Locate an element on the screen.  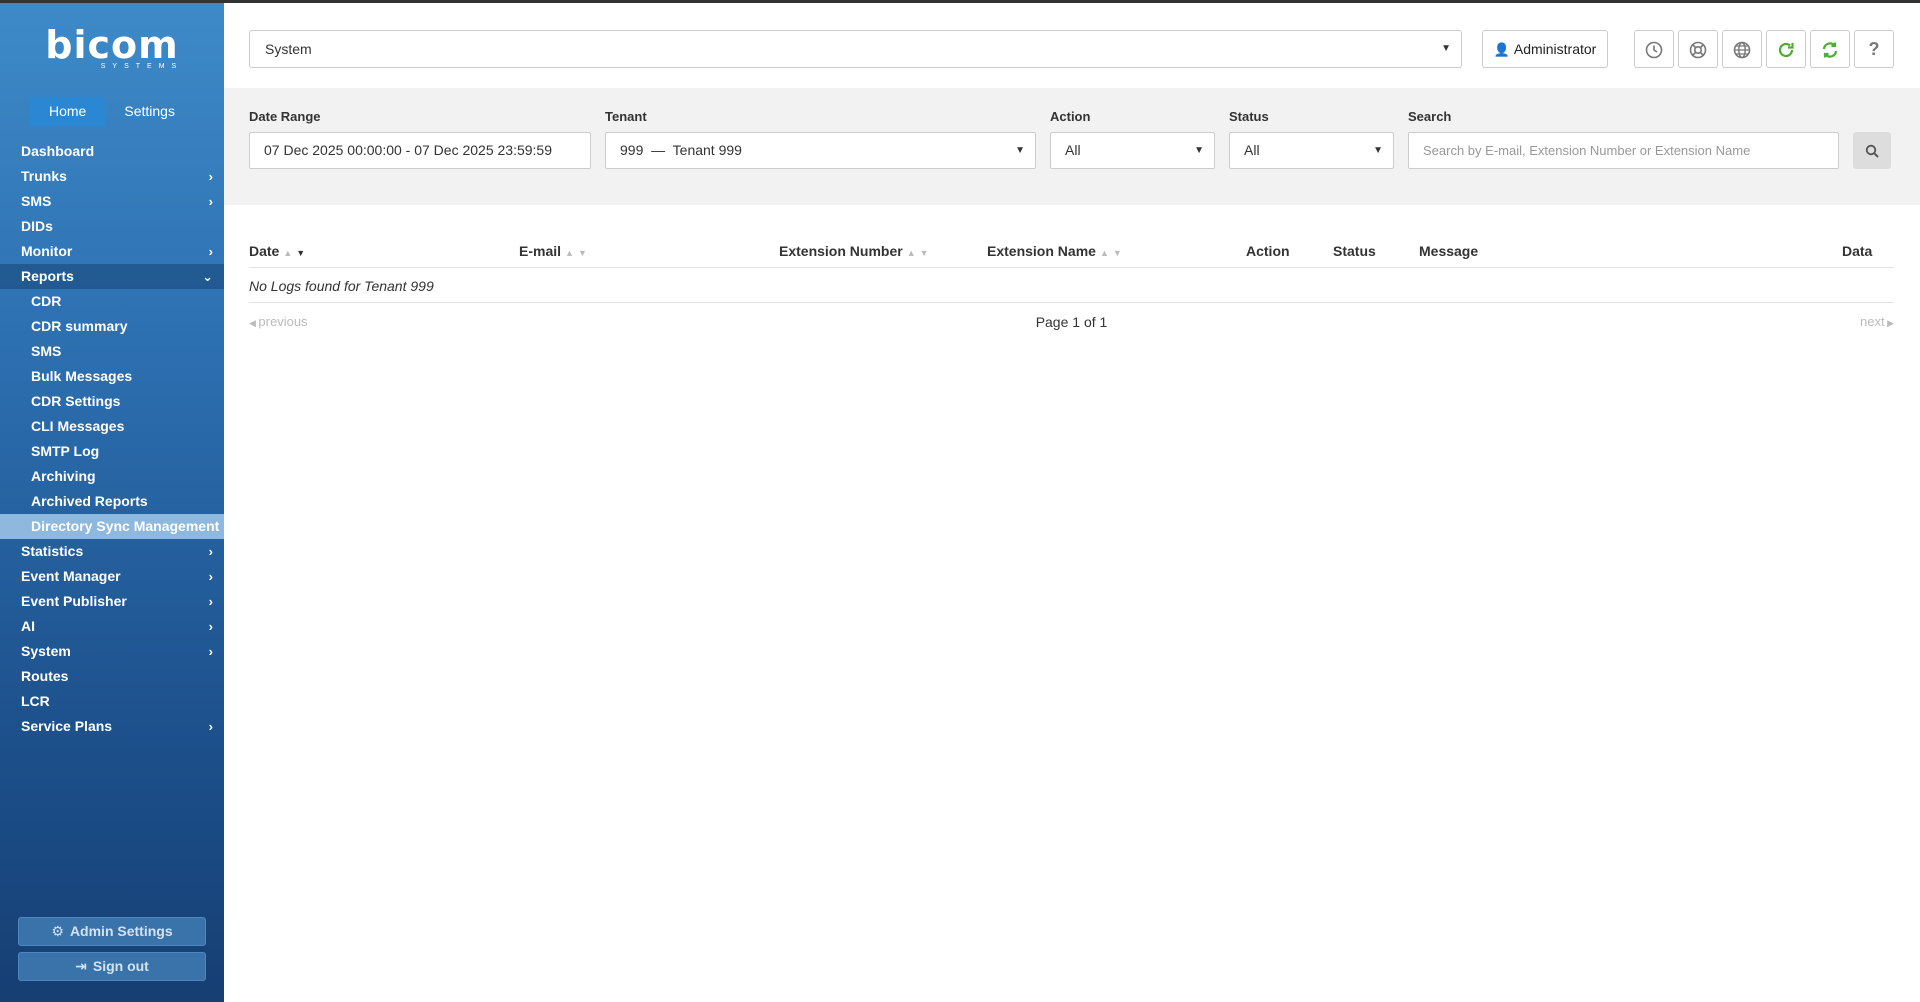
system-select-value: System is located at coordinates (288, 49).